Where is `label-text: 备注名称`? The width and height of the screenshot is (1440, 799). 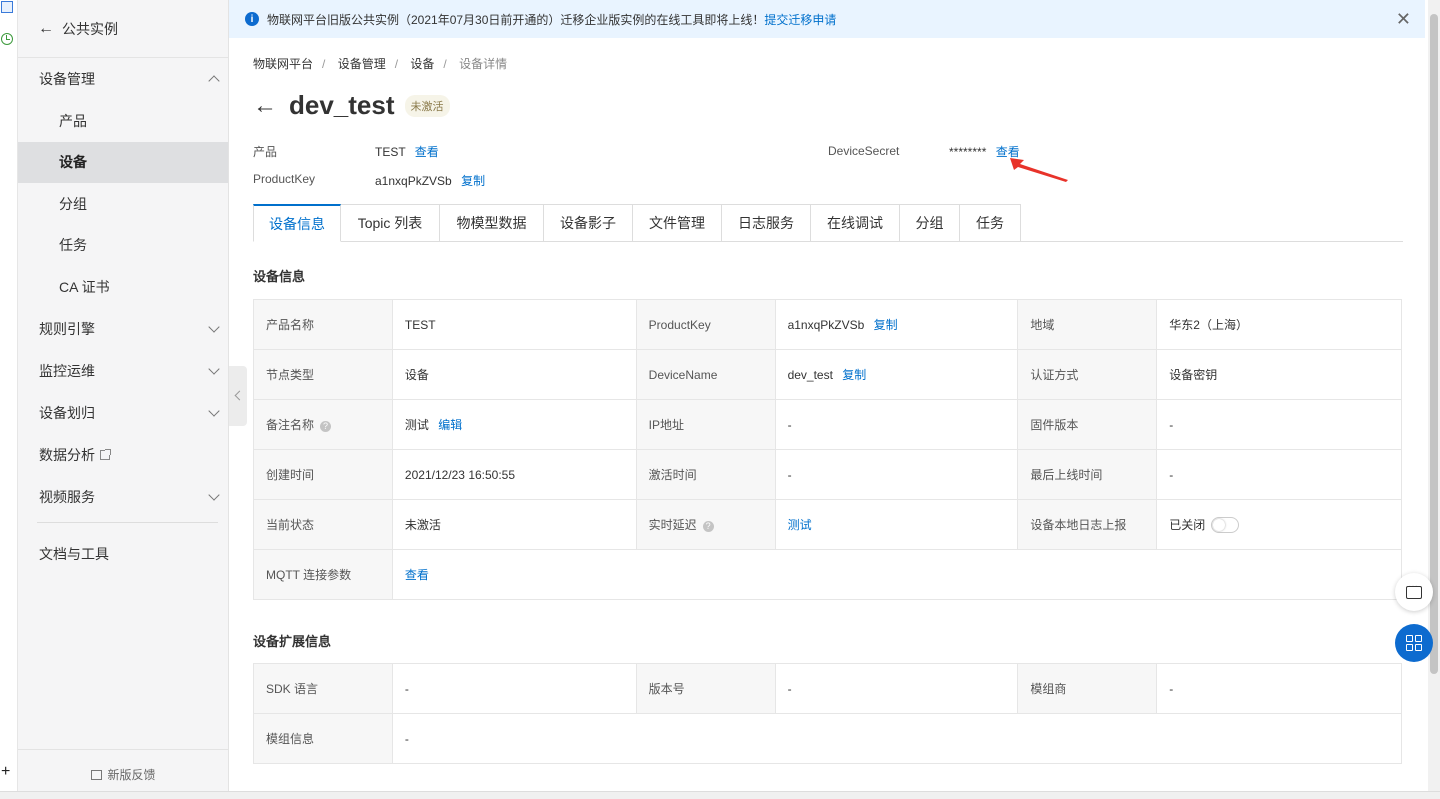
label-text: 备注名称 is located at coordinates (290, 425).